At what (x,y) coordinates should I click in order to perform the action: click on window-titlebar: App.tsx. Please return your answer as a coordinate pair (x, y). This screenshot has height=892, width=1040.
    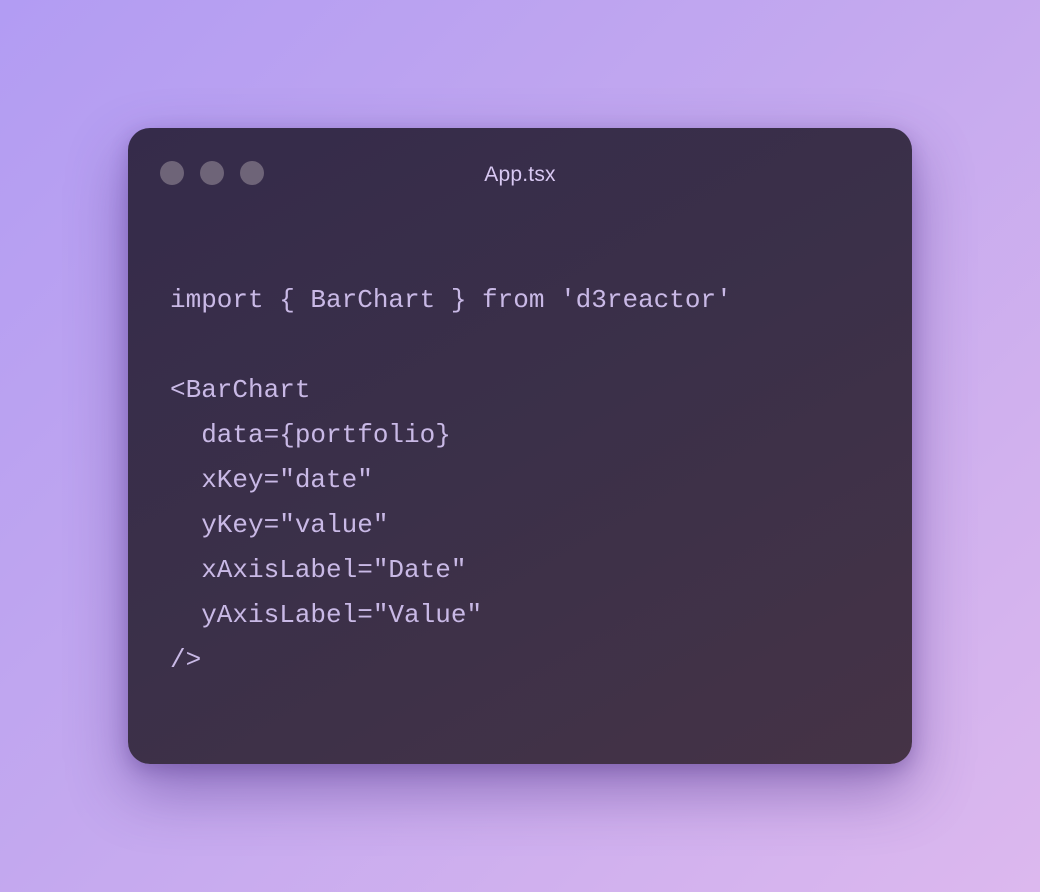
    Looking at the image, I should click on (520, 173).